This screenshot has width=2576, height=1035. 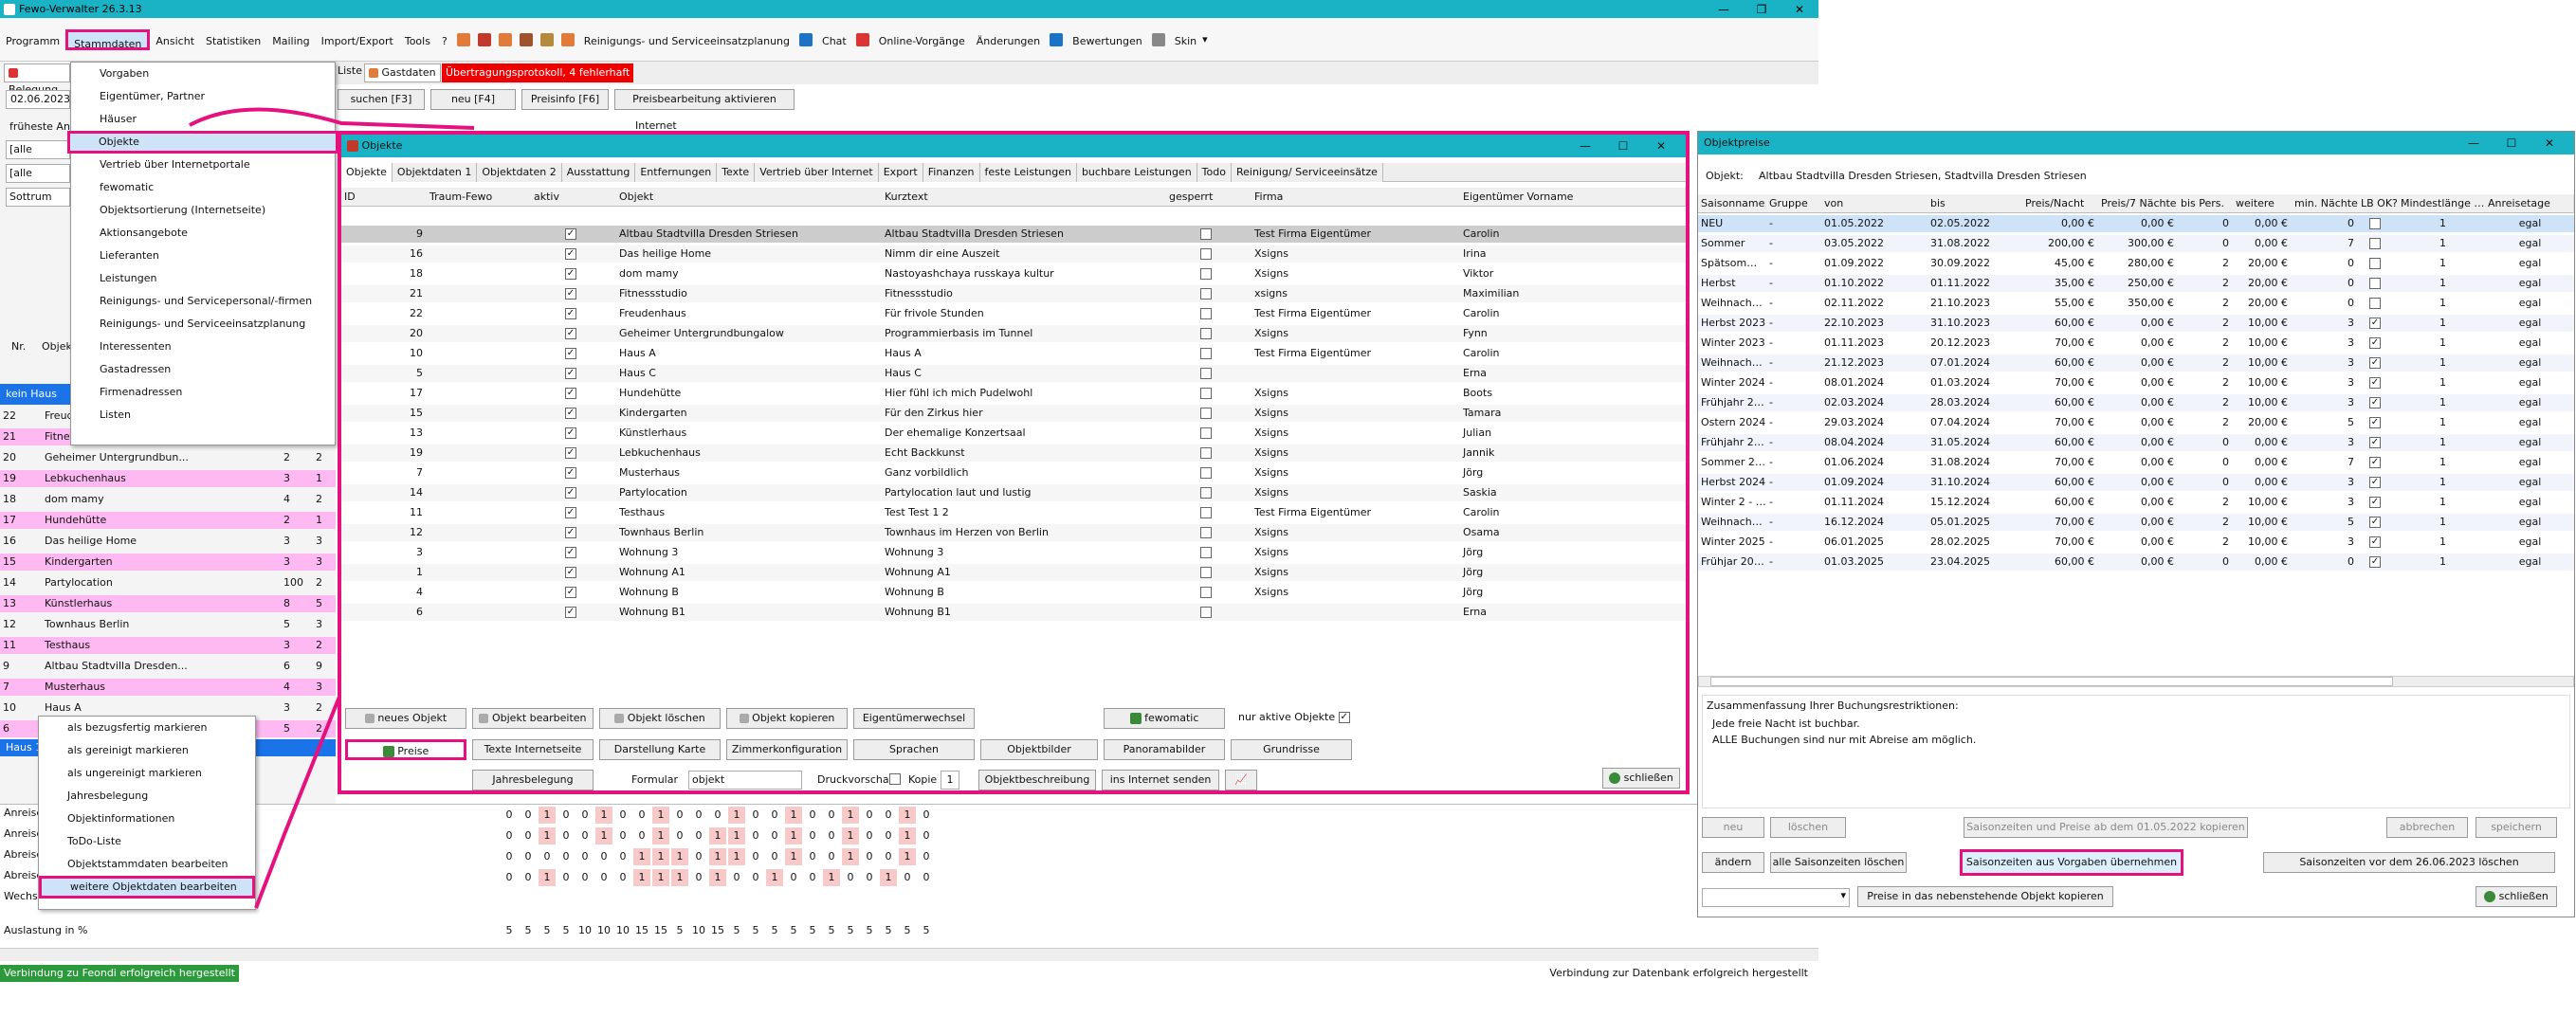 I want to click on kopie-input: 1, so click(x=950, y=780).